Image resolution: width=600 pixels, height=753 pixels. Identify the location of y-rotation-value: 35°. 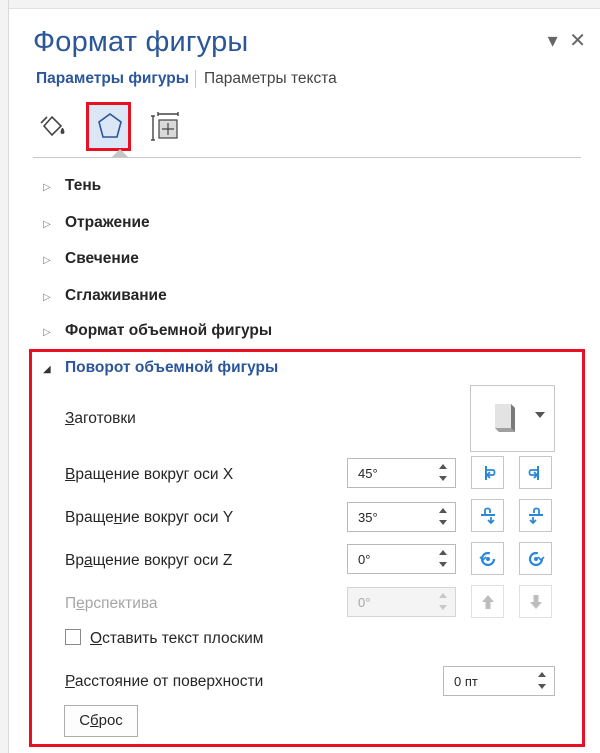
(368, 517).